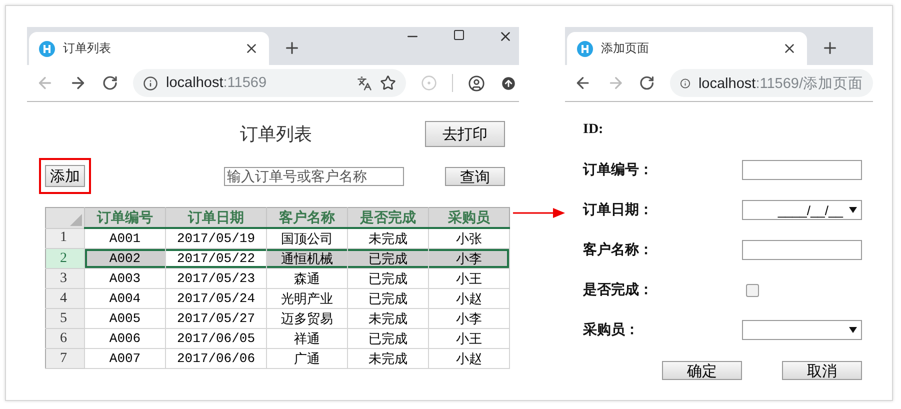 The image size is (901, 409). What do you see at coordinates (216, 238) in the screenshot?
I see `table-cell: 2017/05/19` at bounding box center [216, 238].